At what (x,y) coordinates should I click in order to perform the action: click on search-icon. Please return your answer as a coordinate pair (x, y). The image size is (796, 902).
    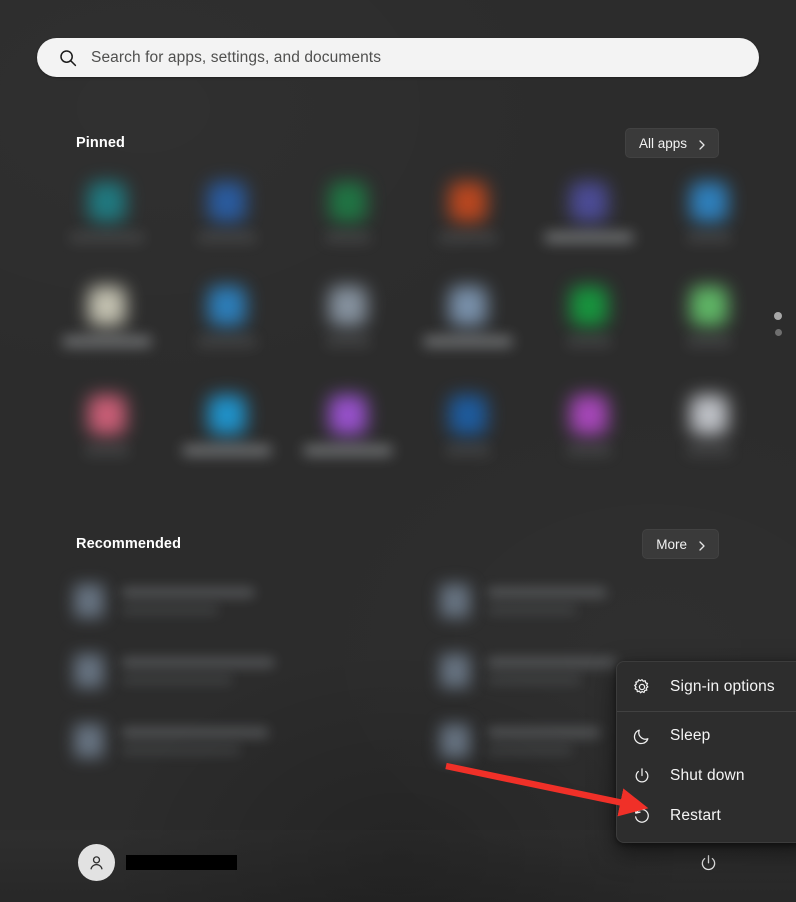
    Looking at the image, I should click on (68, 58).